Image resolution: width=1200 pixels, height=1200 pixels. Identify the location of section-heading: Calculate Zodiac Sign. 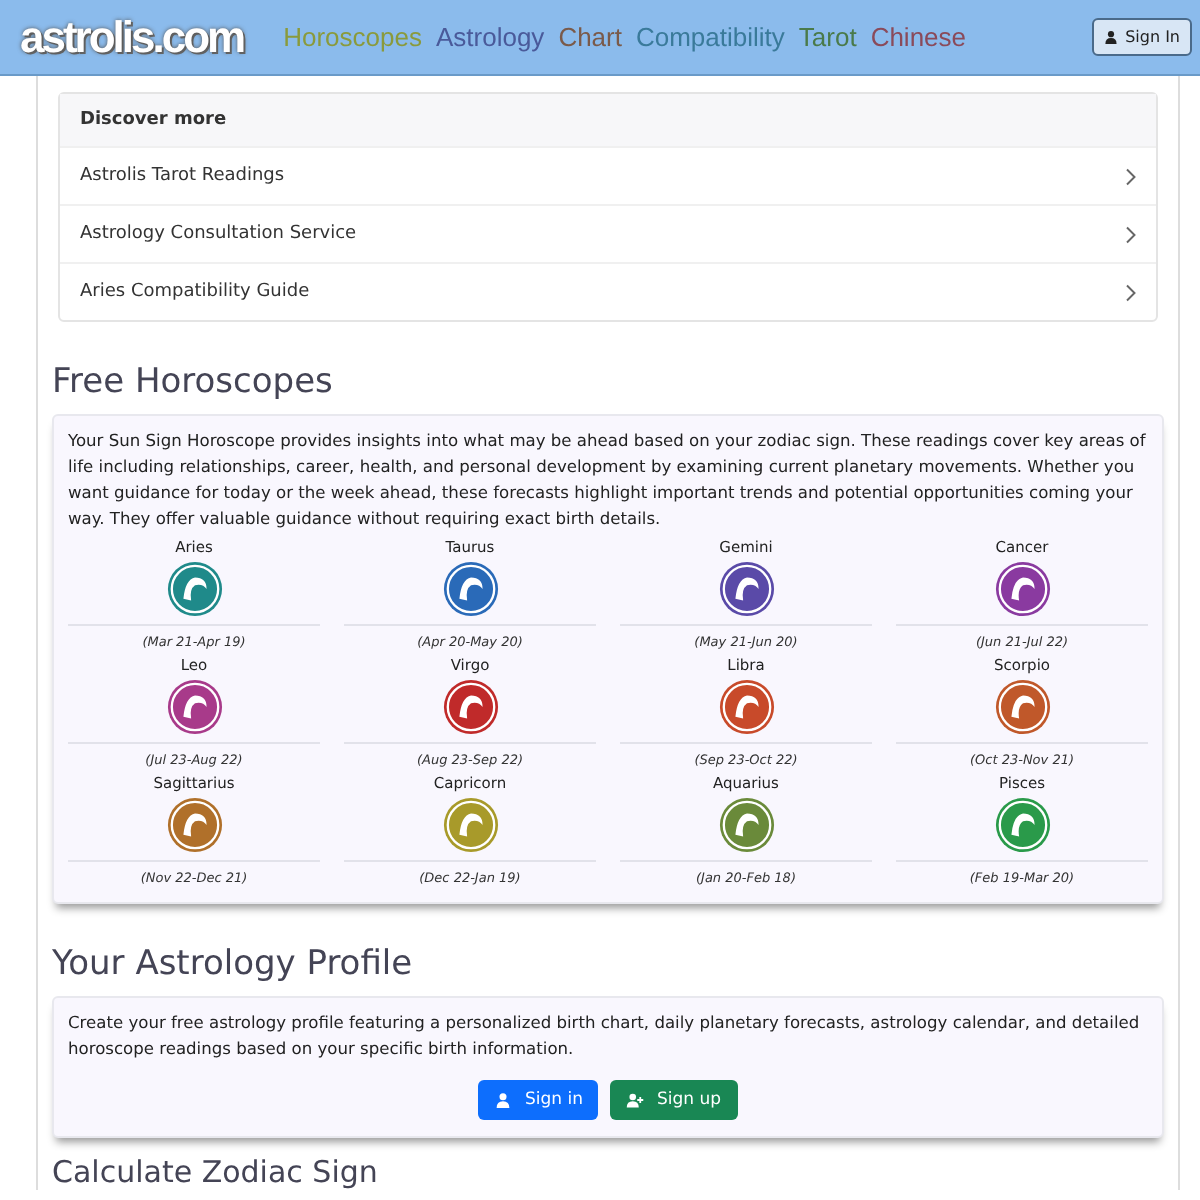
(216, 1173).